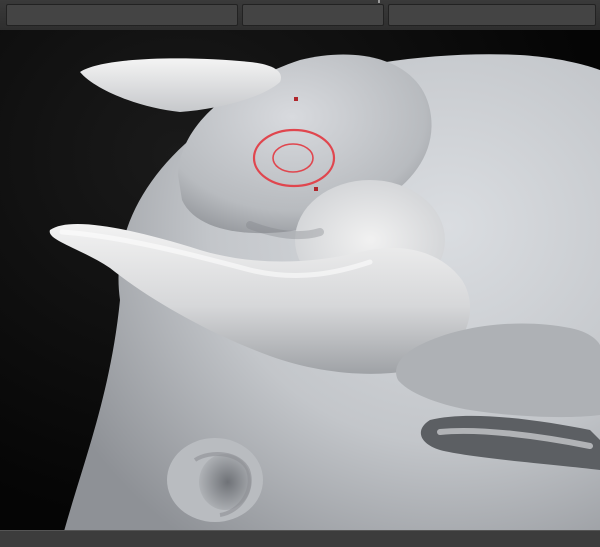 The width and height of the screenshot is (600, 547). I want to click on toolbar-field-left, so click(122, 15).